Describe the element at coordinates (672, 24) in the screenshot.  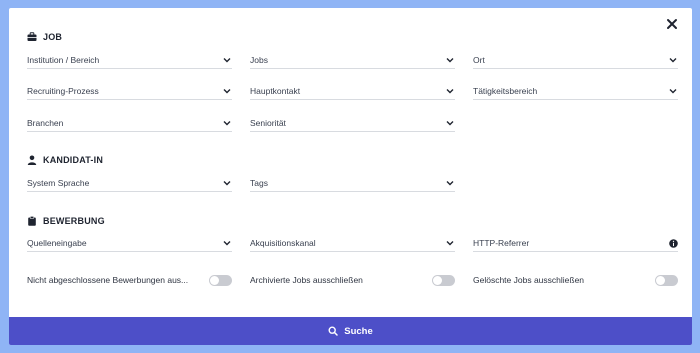
I see `close-icon` at that location.